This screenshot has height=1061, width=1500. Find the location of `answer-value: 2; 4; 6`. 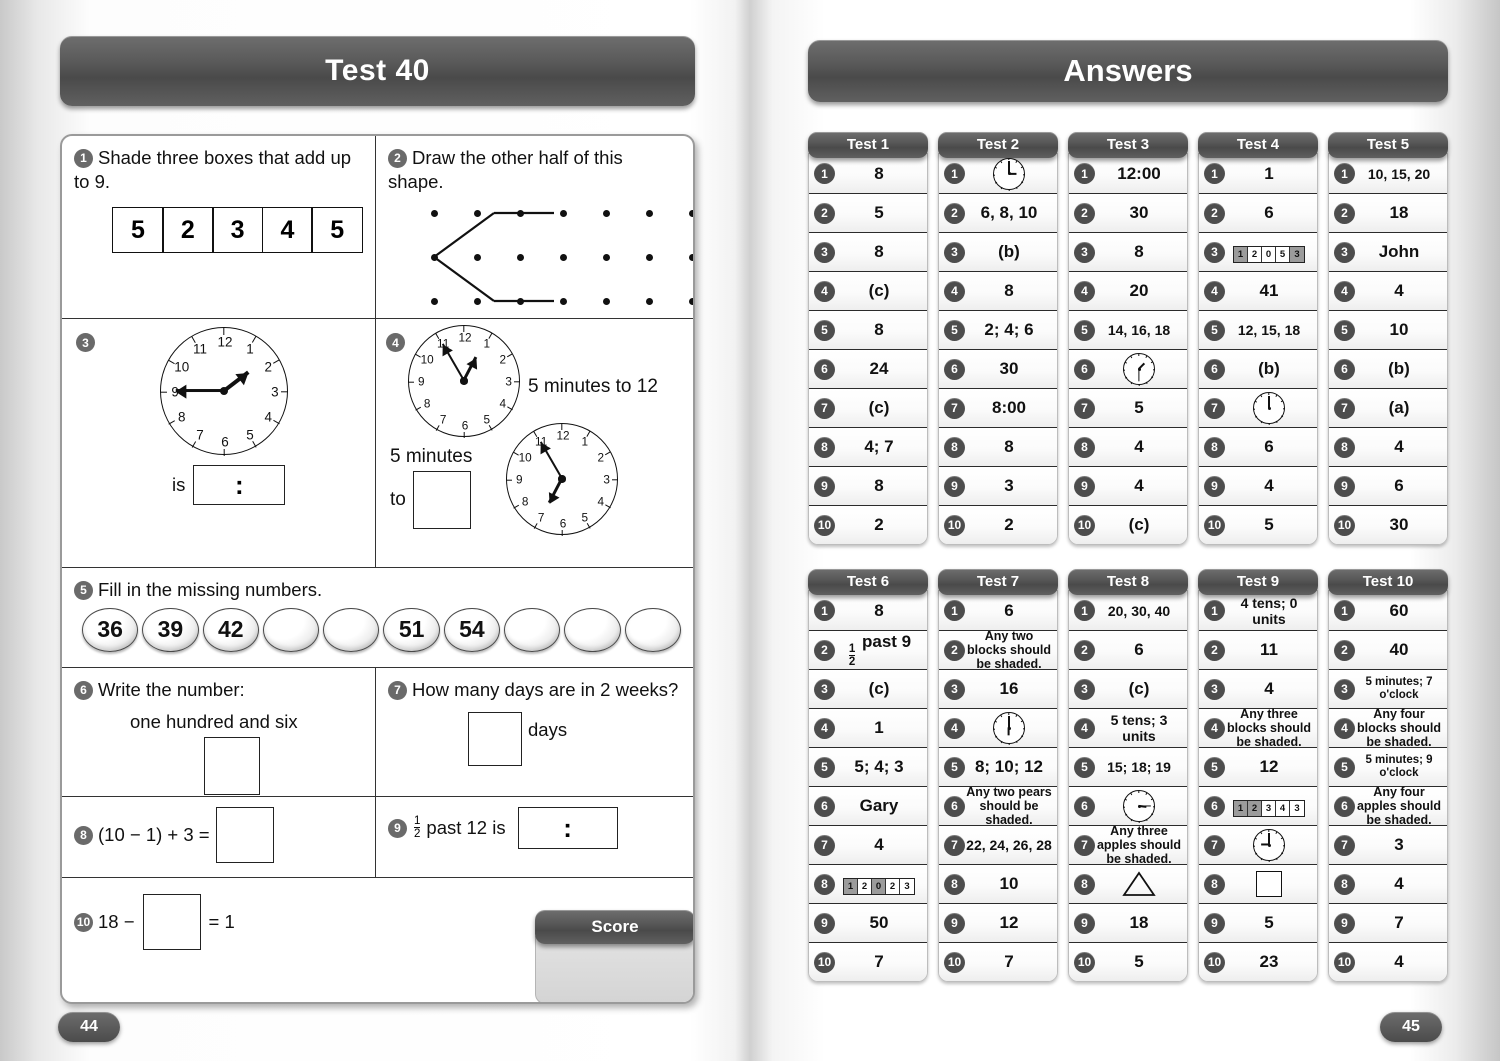

answer-value: 2; 4; 6 is located at coordinates (1009, 329).